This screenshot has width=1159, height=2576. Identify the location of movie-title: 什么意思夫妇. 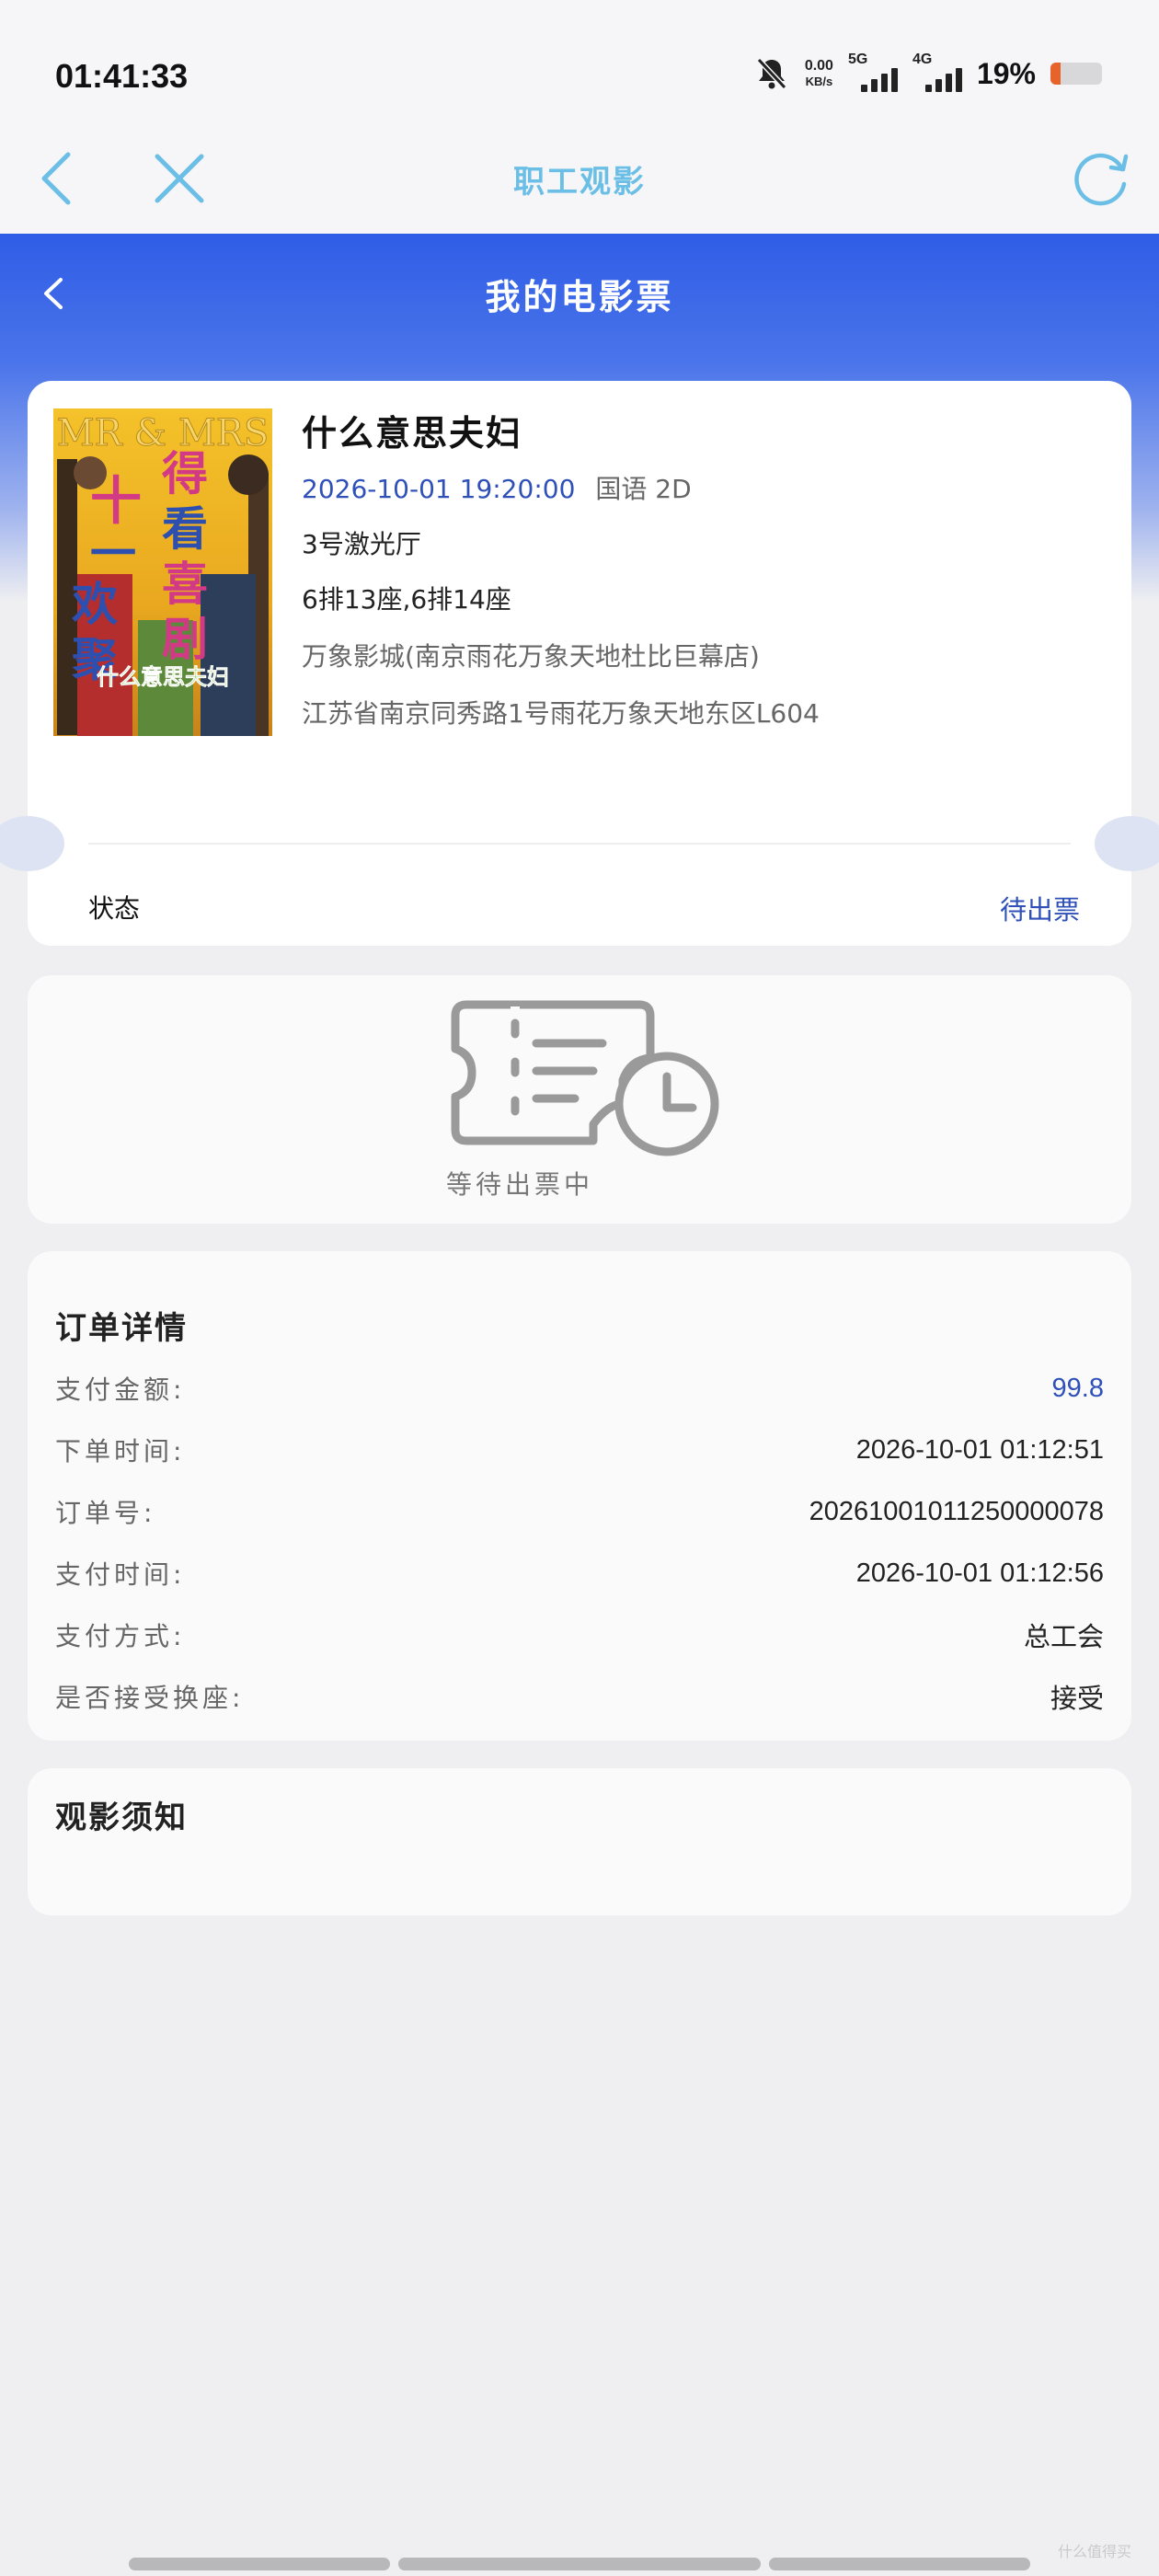
(412, 433).